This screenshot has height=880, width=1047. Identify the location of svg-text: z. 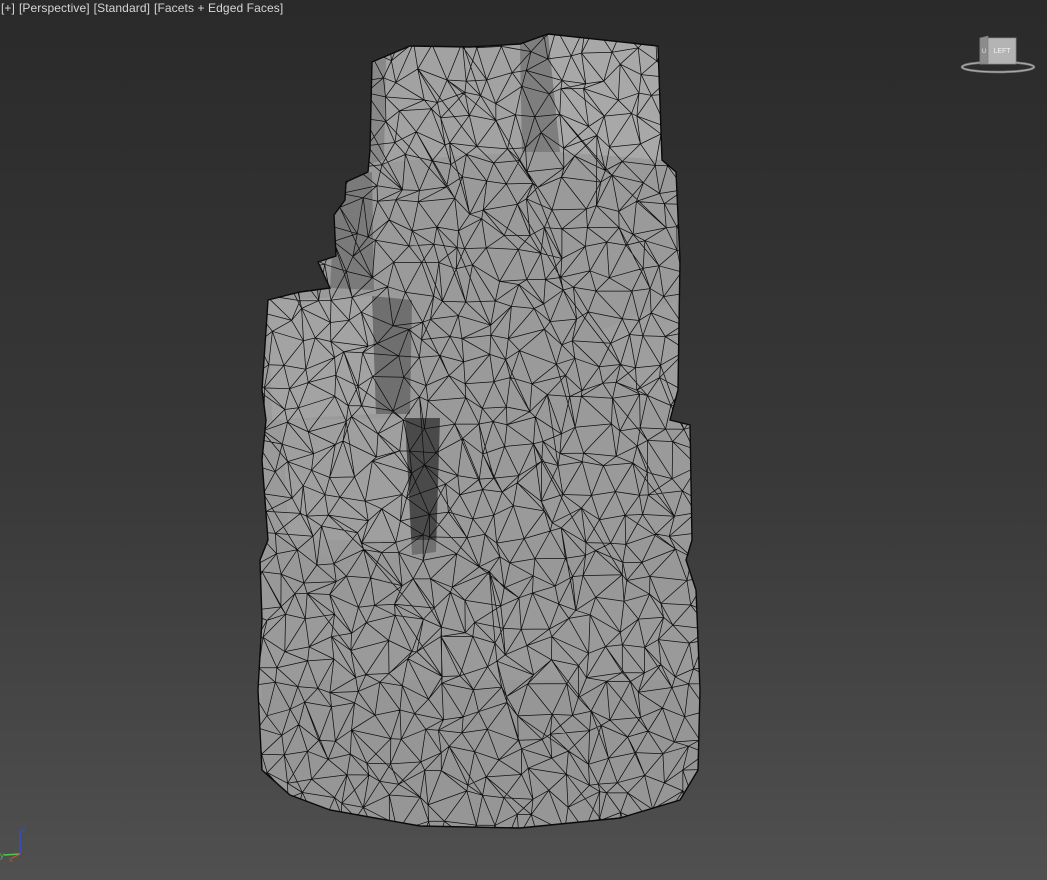
(24, 829).